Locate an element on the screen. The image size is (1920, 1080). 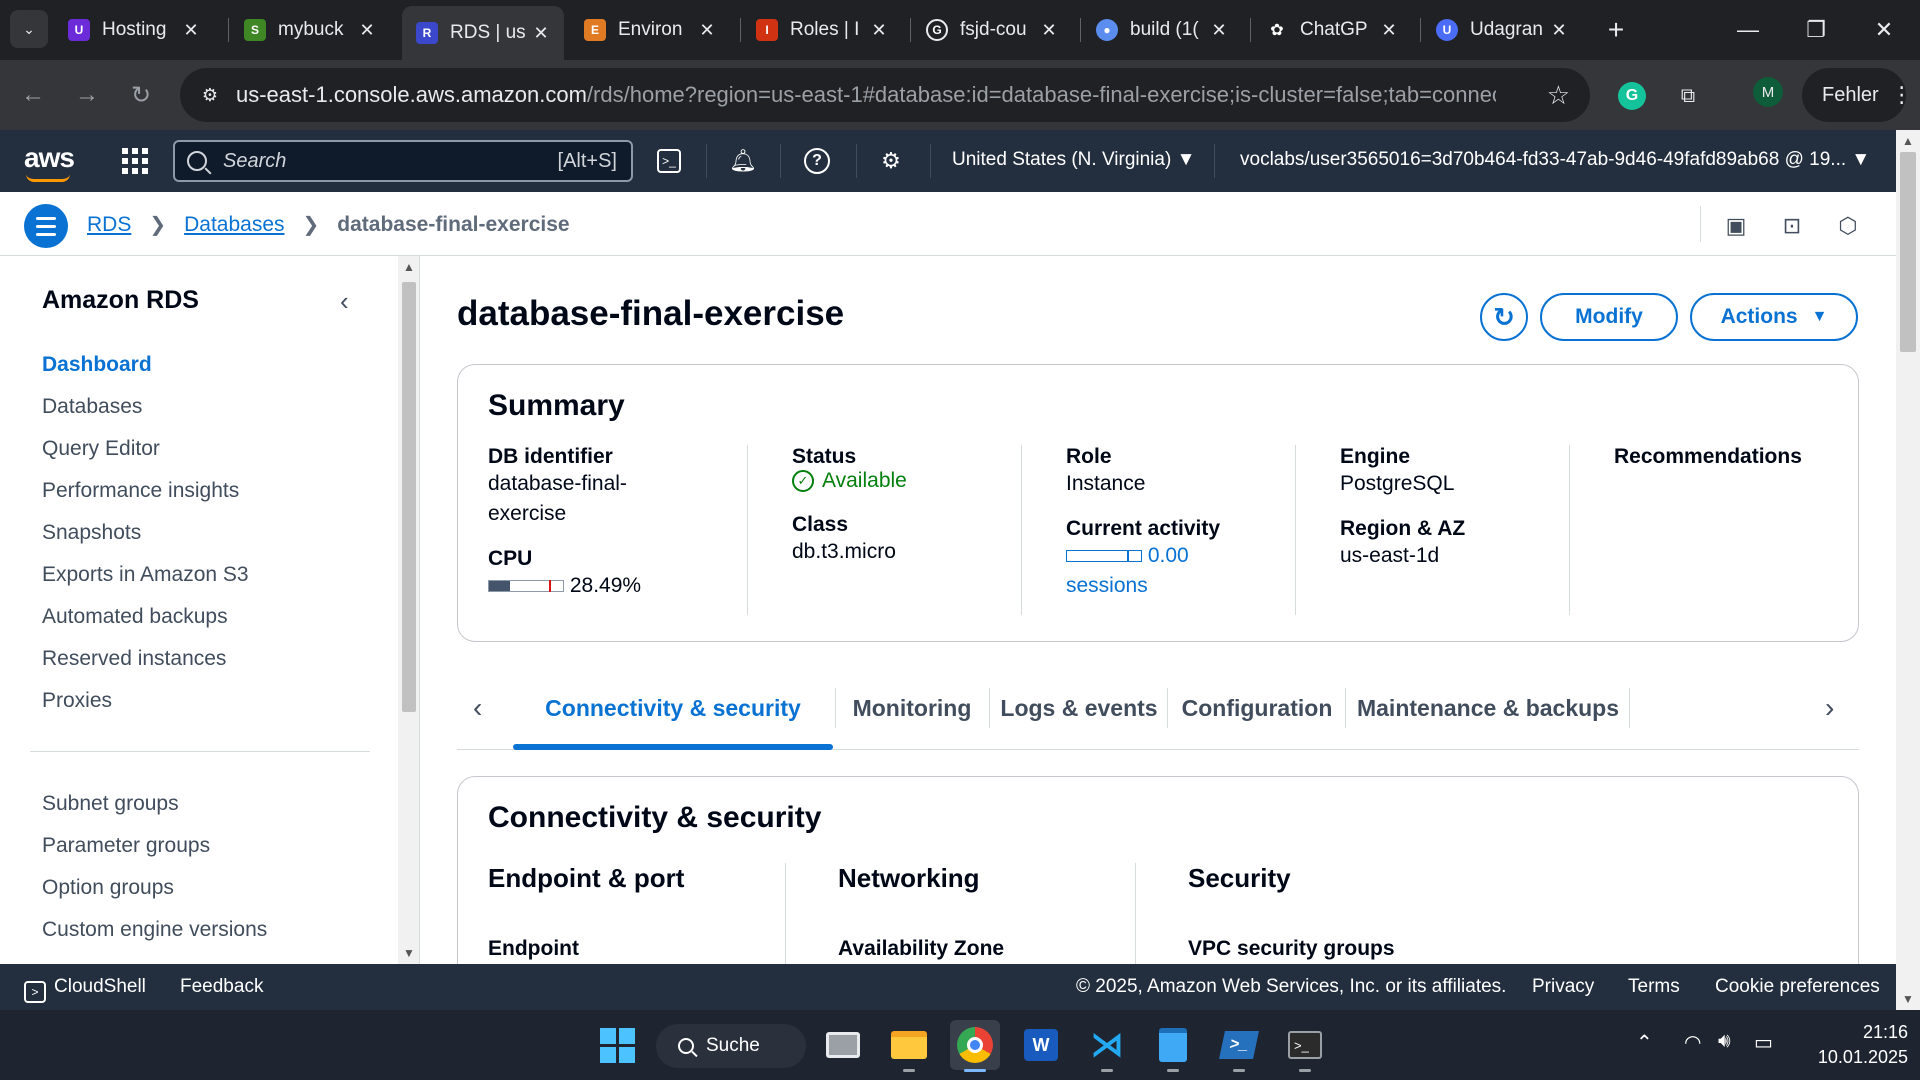
notepad-app is located at coordinates (1173, 1046).